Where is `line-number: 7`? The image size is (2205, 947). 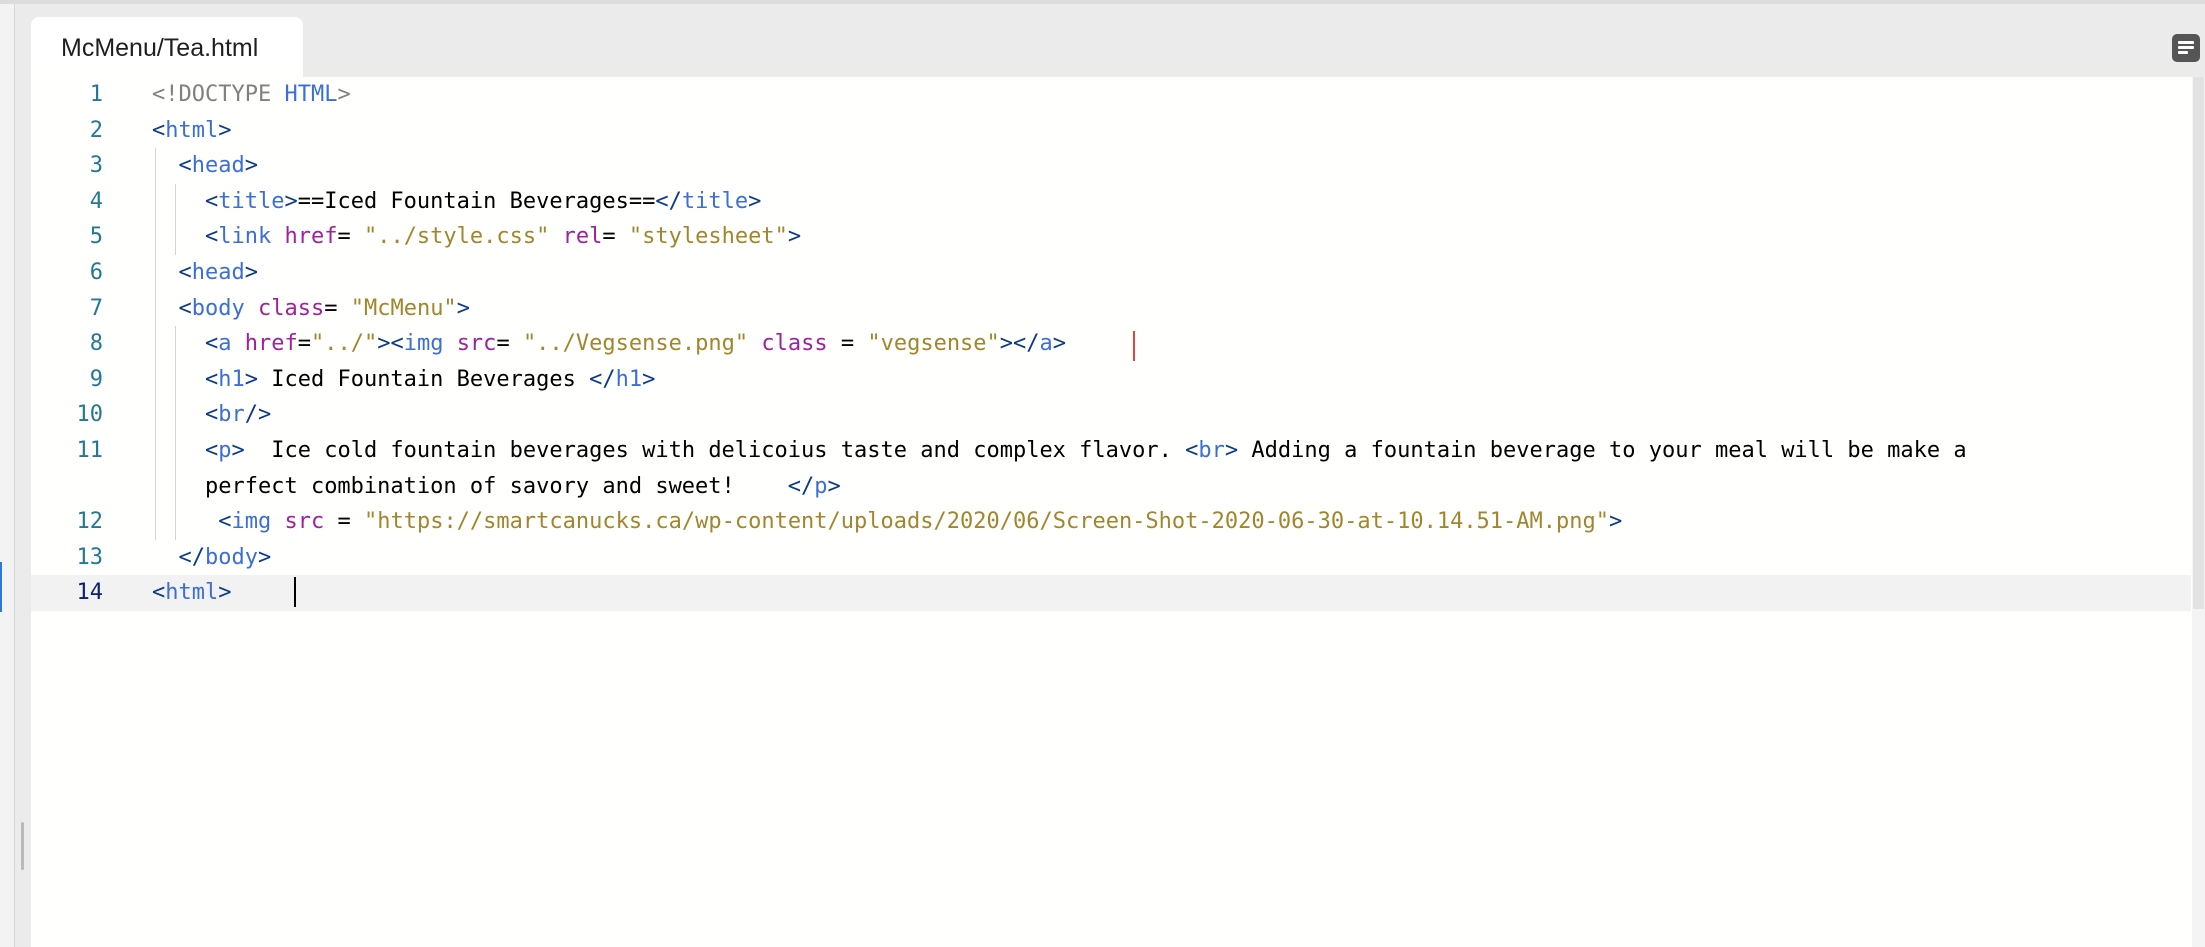 line-number: 7 is located at coordinates (96, 308).